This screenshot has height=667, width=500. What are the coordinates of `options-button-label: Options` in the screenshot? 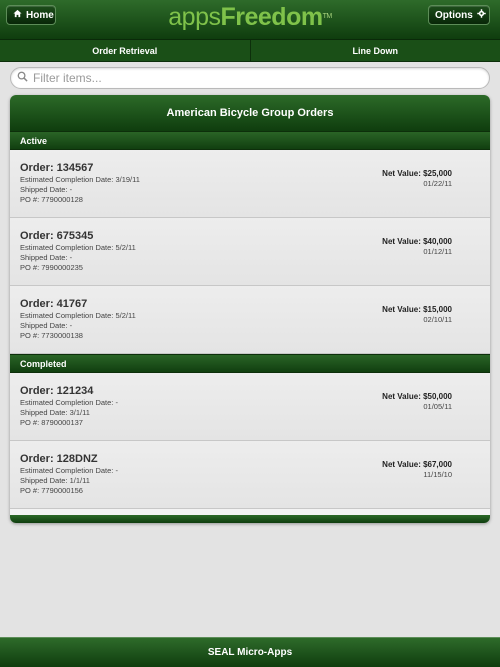 It's located at (454, 15).